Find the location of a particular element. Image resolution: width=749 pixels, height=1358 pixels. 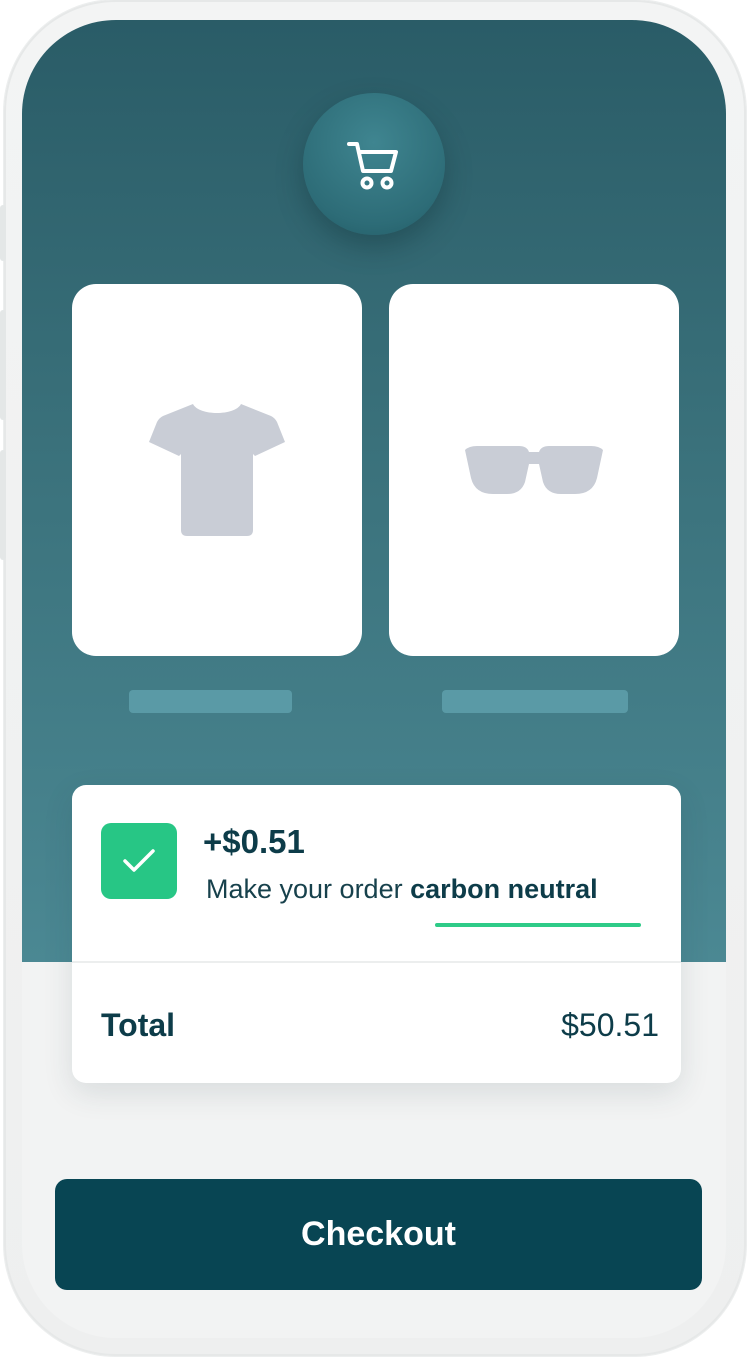

side-button-volume-down is located at coordinates (3, 505).